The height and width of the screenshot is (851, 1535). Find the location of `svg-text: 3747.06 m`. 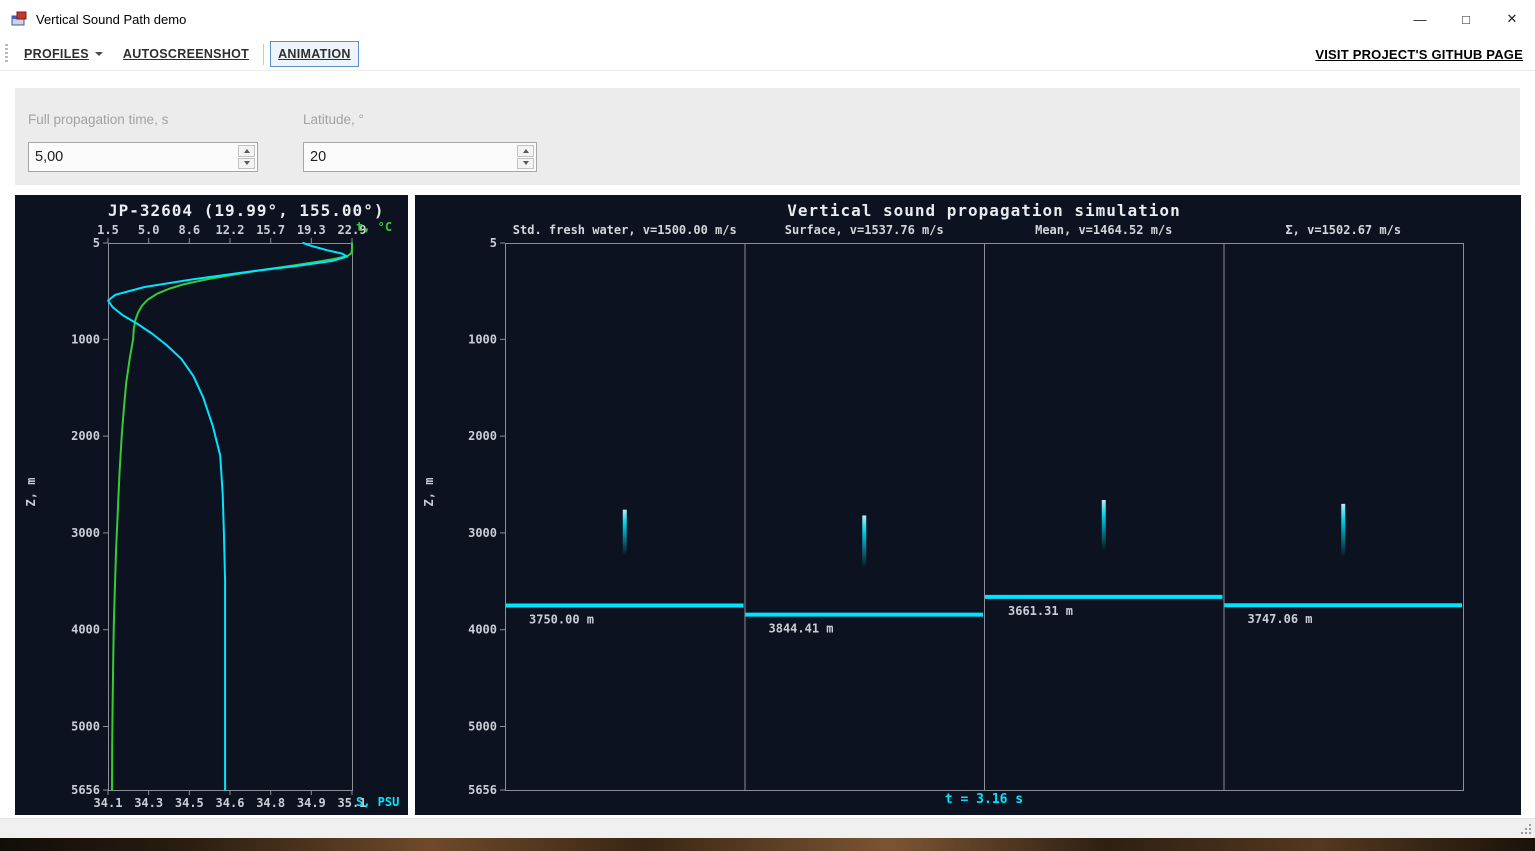

svg-text: 3747.06 m is located at coordinates (1280, 619).